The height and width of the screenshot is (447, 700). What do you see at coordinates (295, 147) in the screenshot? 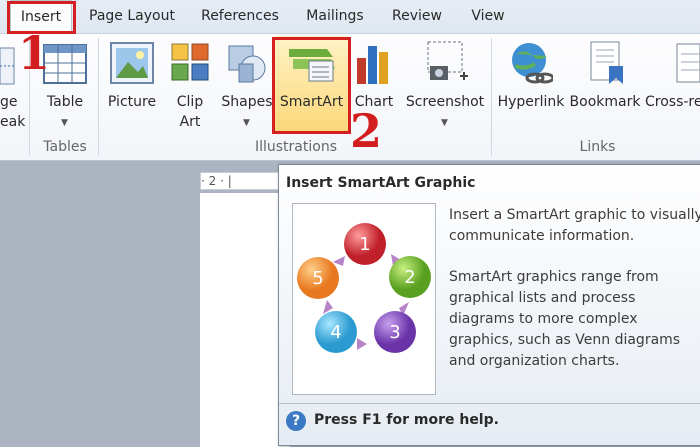
I see `group-label-illustrations: Illustrations` at bounding box center [295, 147].